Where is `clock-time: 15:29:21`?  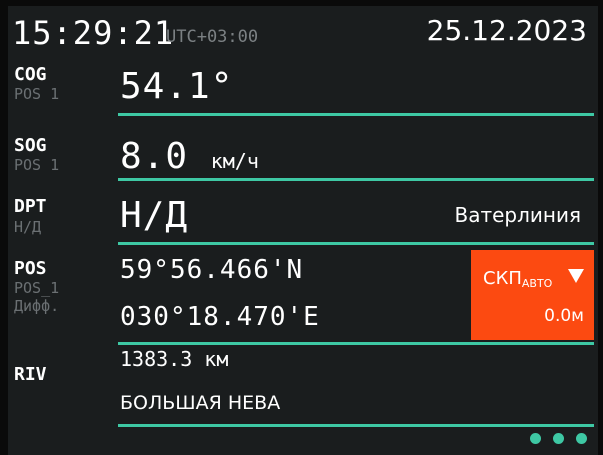
clock-time: 15:29:21 is located at coordinates (93, 33).